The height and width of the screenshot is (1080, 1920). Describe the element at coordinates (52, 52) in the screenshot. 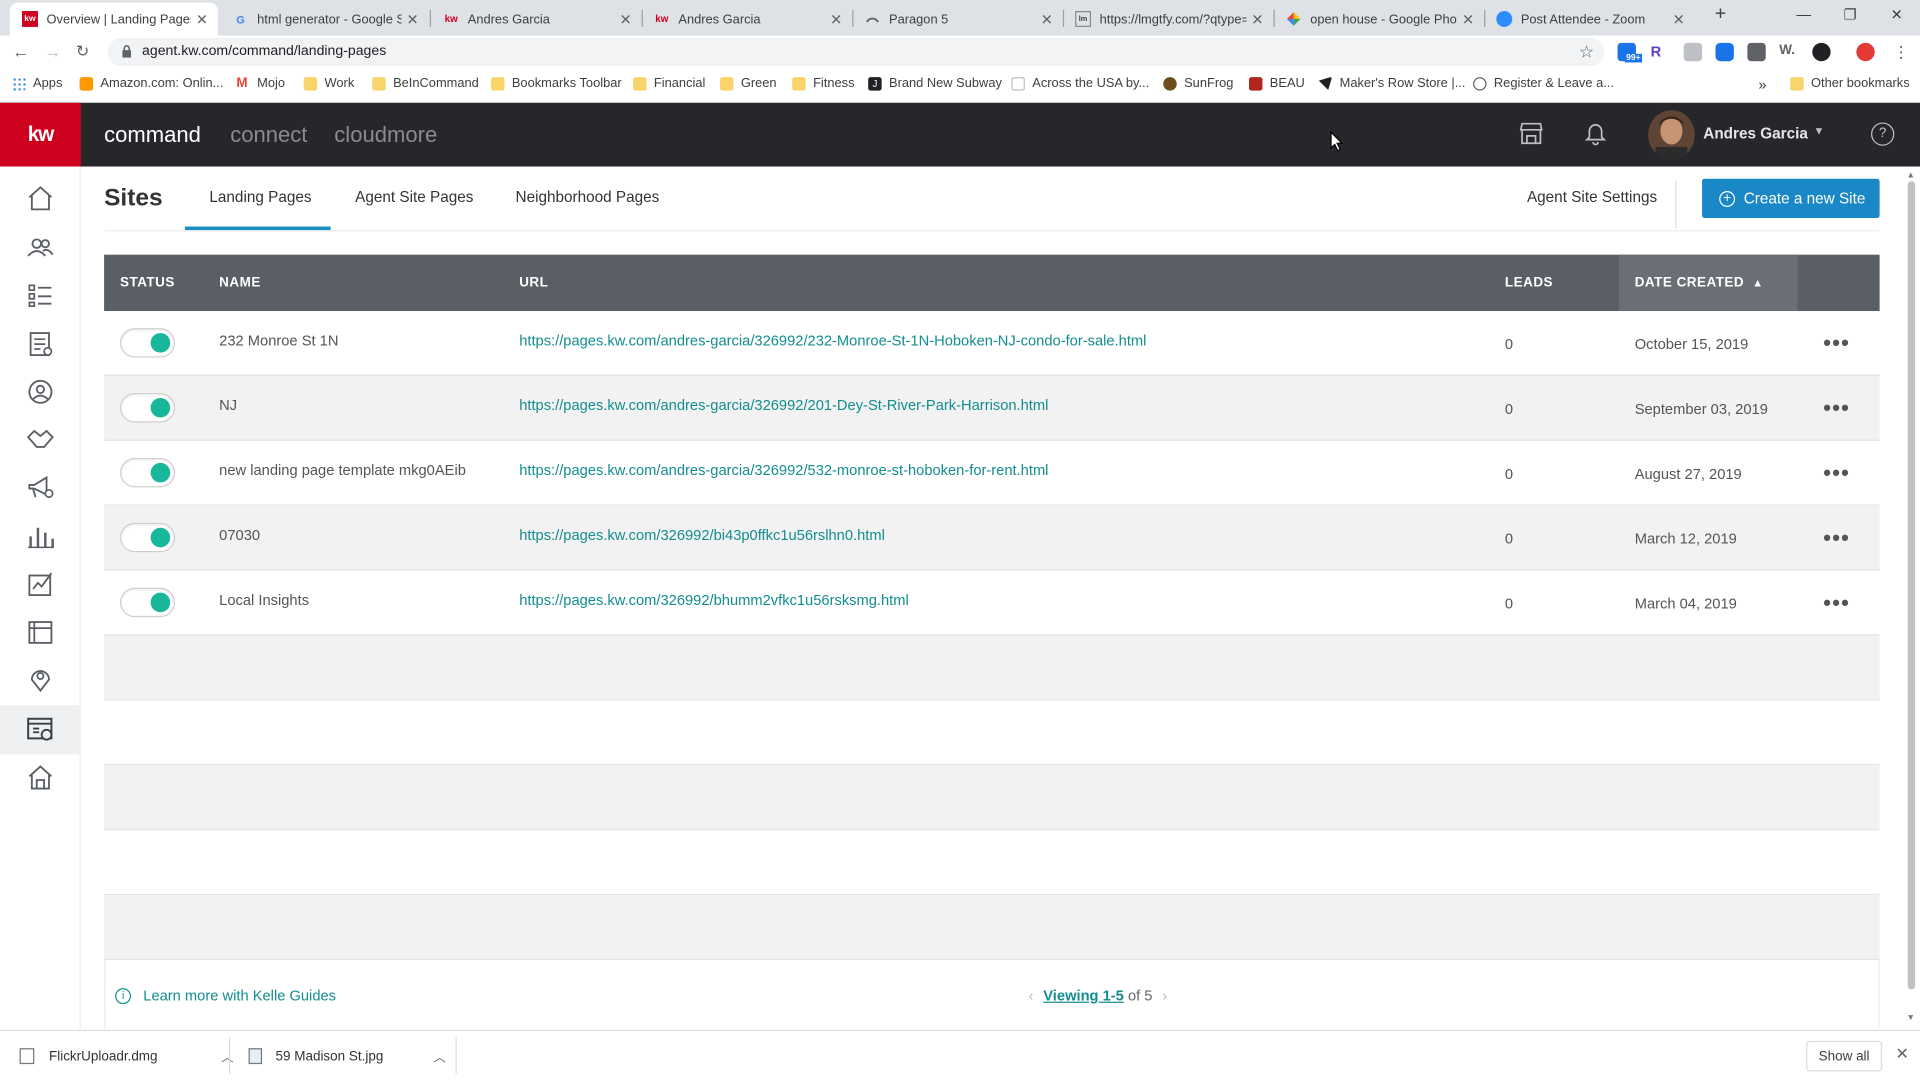

I see `forward-arrow-icon: →` at that location.